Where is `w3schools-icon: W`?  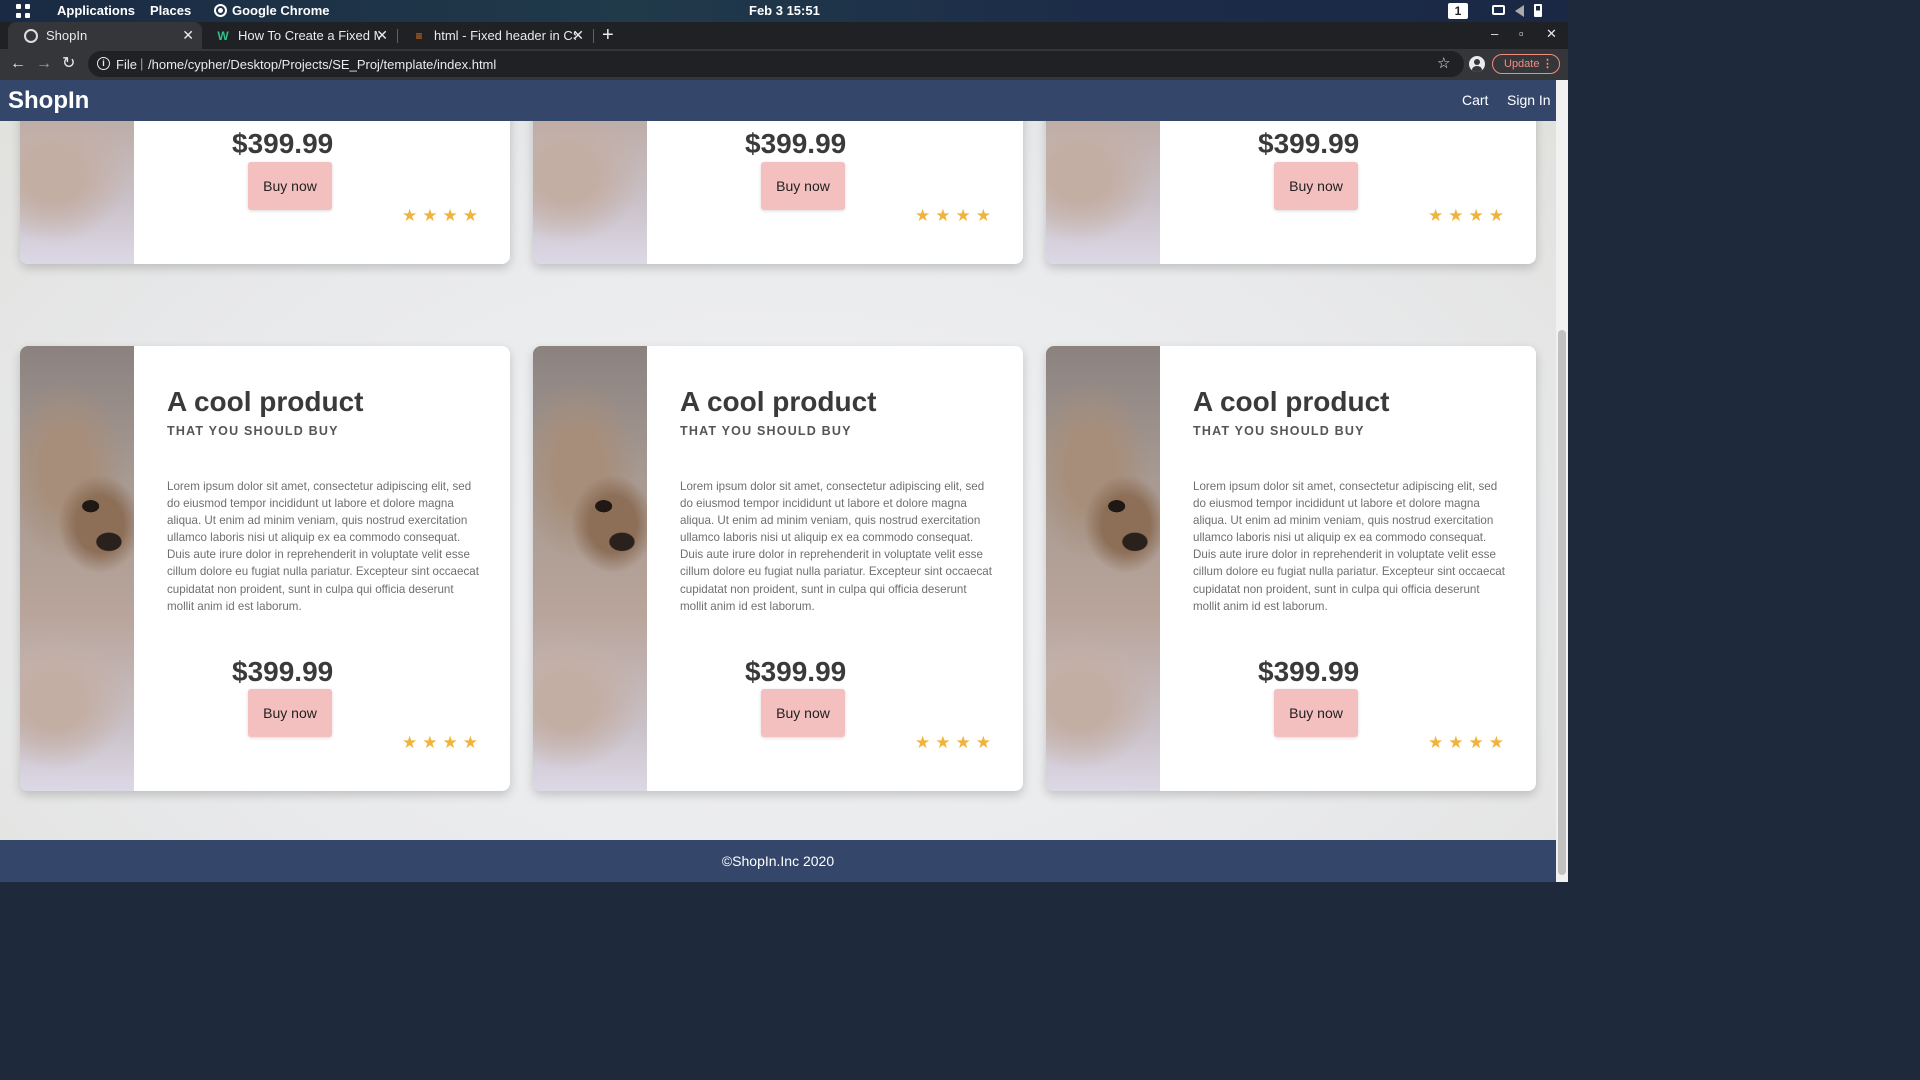
w3schools-icon: W is located at coordinates (223, 35).